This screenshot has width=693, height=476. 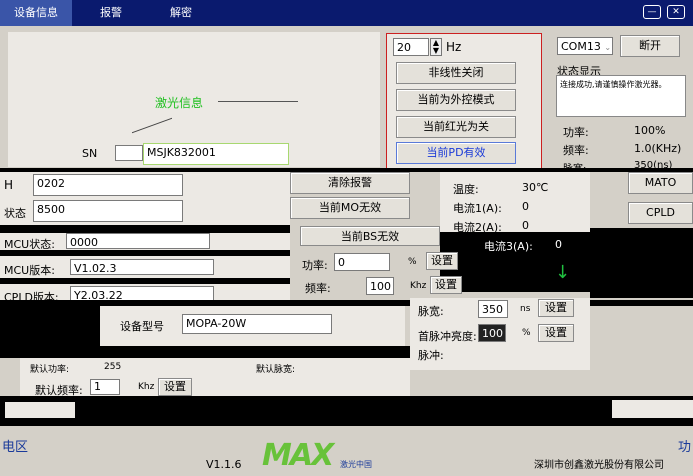 I want to click on disconnect-button: 断开, so click(x=650, y=46).